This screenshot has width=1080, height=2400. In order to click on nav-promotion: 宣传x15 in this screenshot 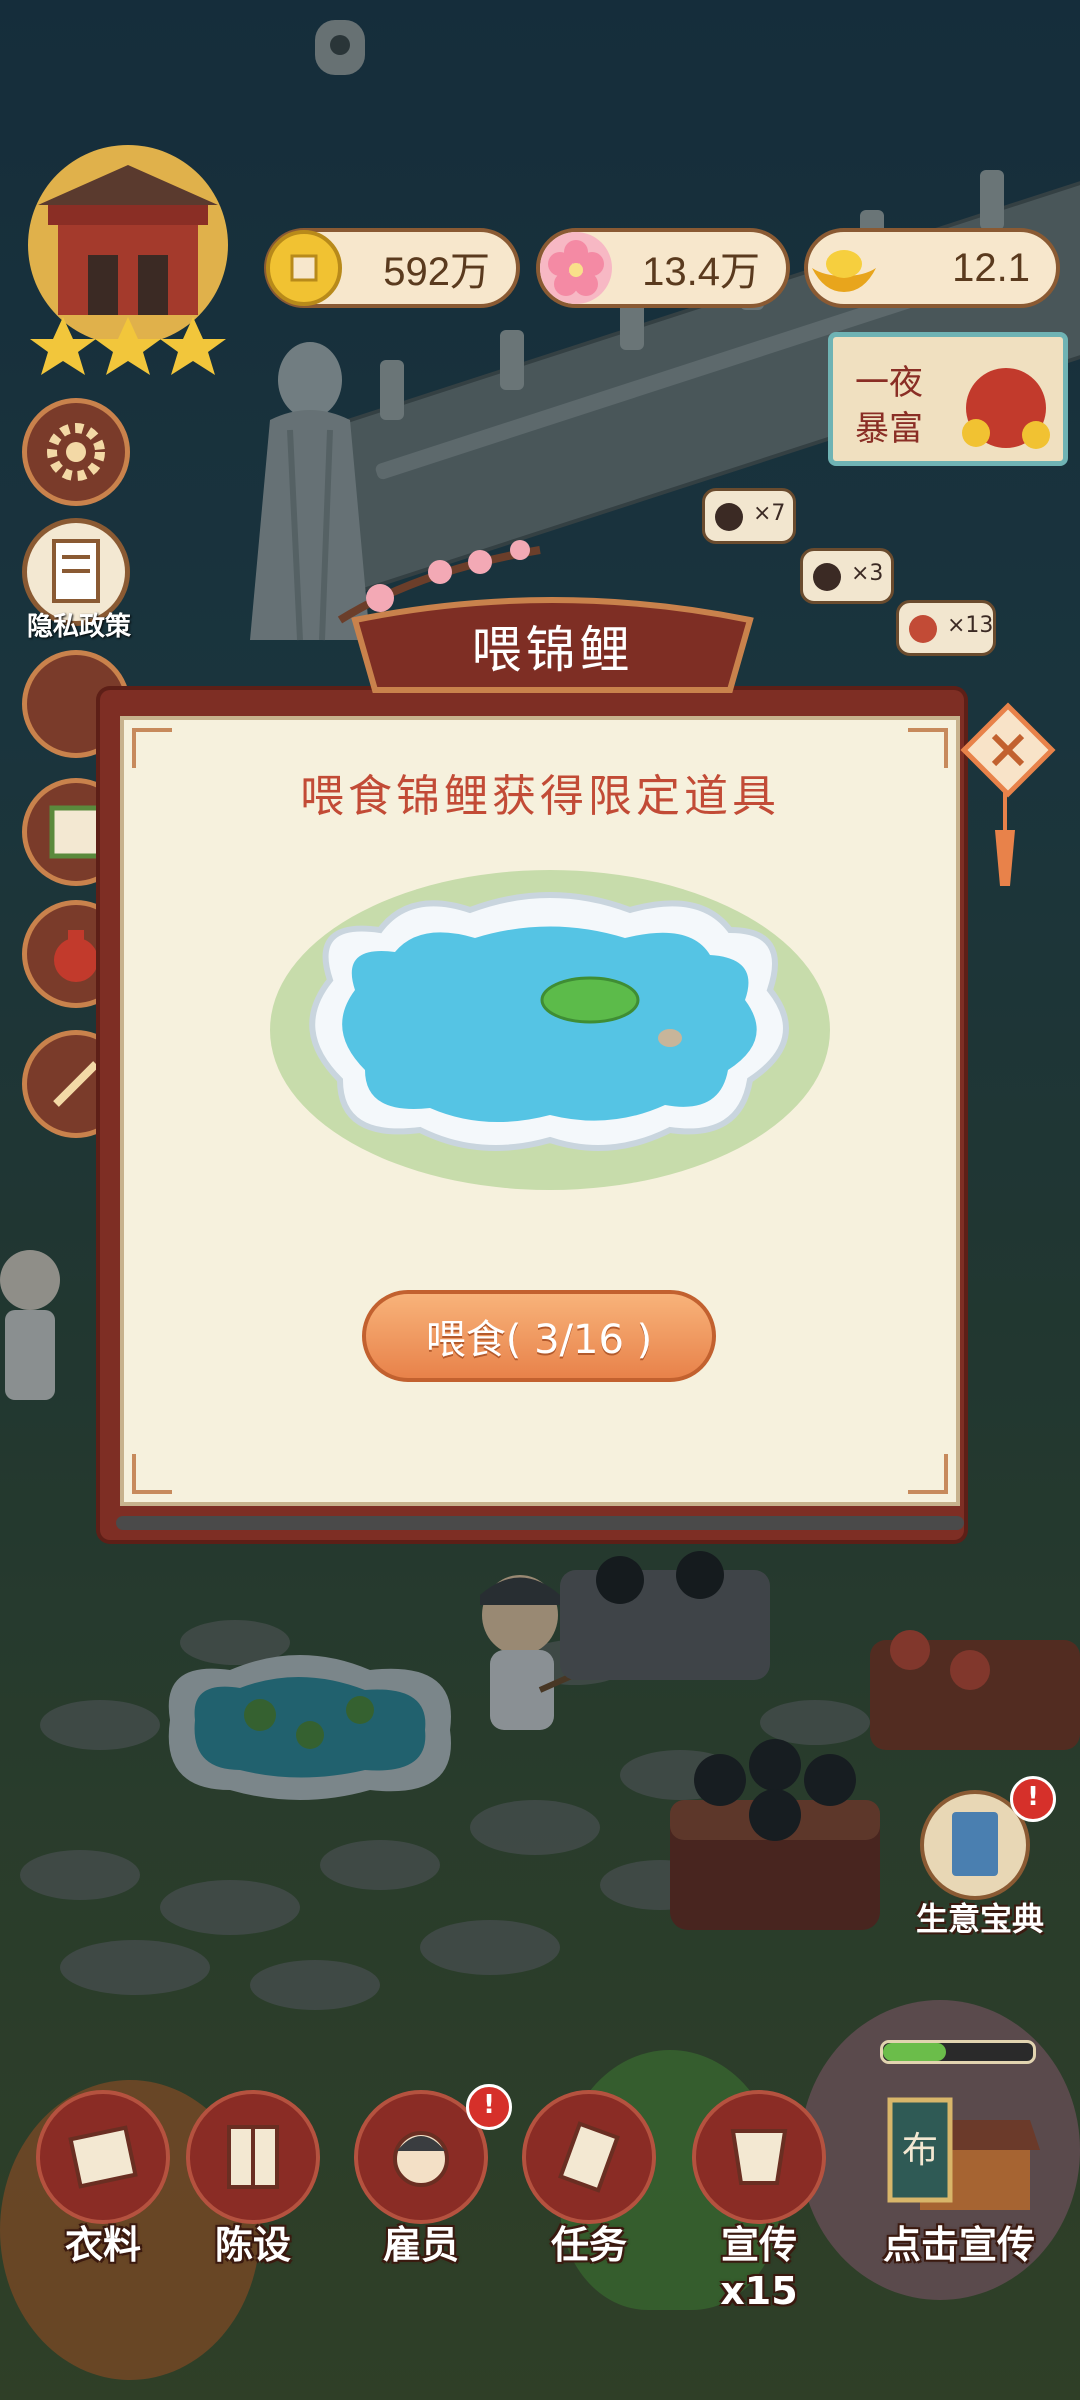, I will do `click(759, 2201)`.